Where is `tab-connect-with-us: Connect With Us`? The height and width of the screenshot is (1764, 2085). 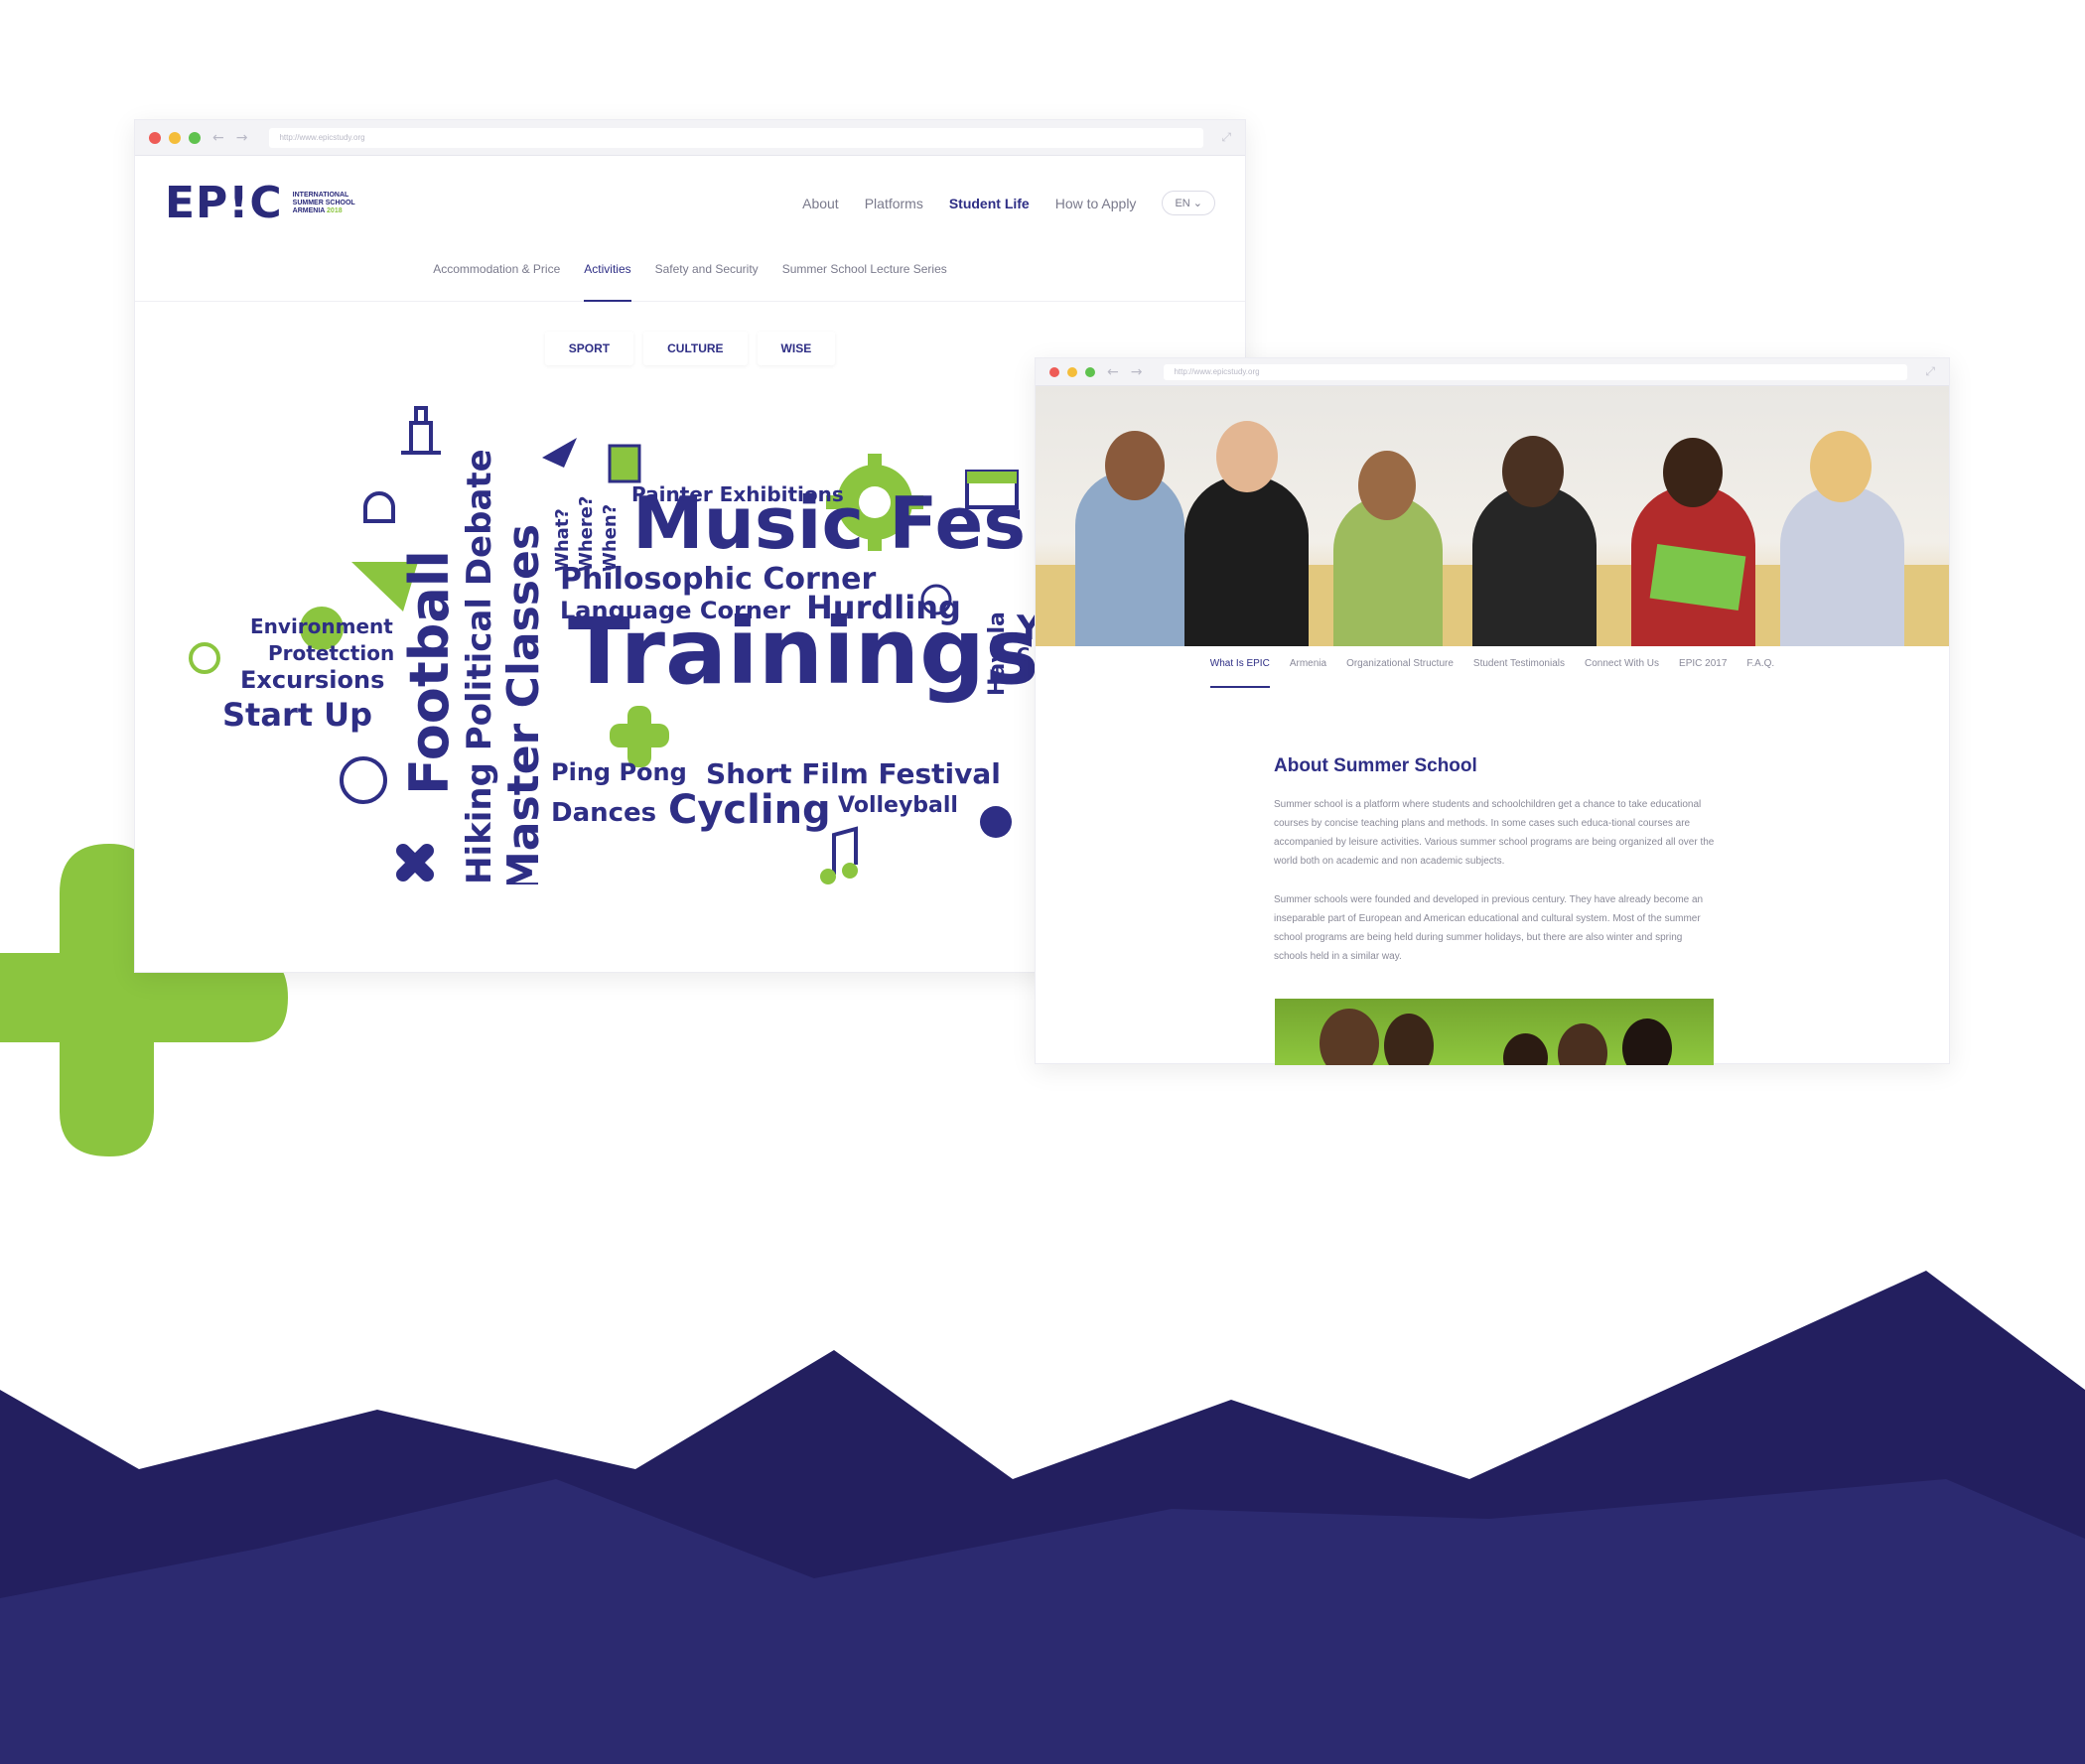 tab-connect-with-us: Connect With Us is located at coordinates (1622, 673).